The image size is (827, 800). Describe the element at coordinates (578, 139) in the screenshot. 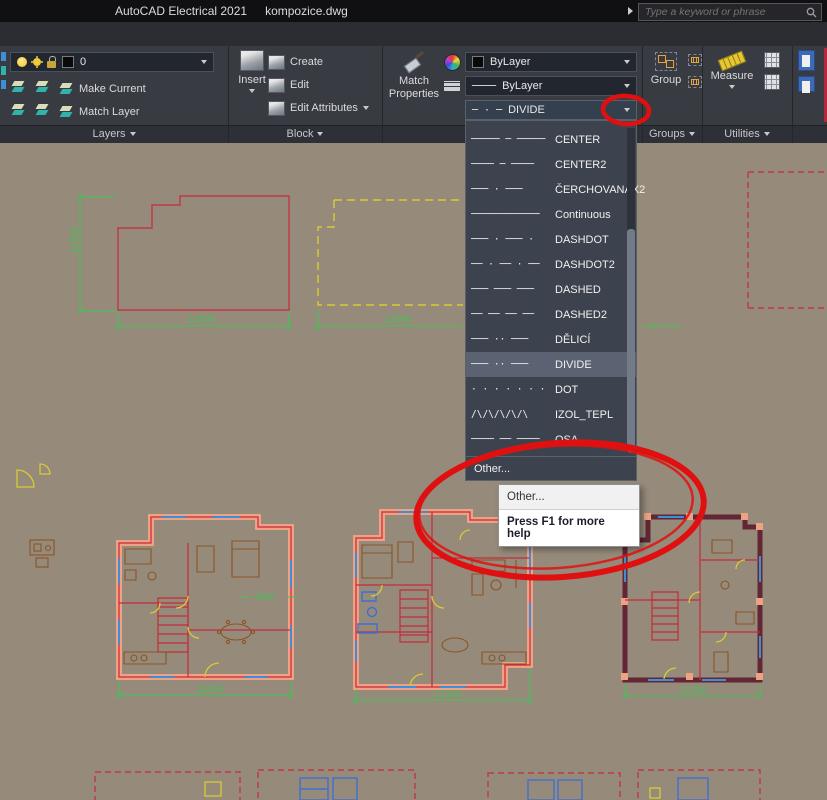

I see `linetype-option-name: CENTER` at that location.